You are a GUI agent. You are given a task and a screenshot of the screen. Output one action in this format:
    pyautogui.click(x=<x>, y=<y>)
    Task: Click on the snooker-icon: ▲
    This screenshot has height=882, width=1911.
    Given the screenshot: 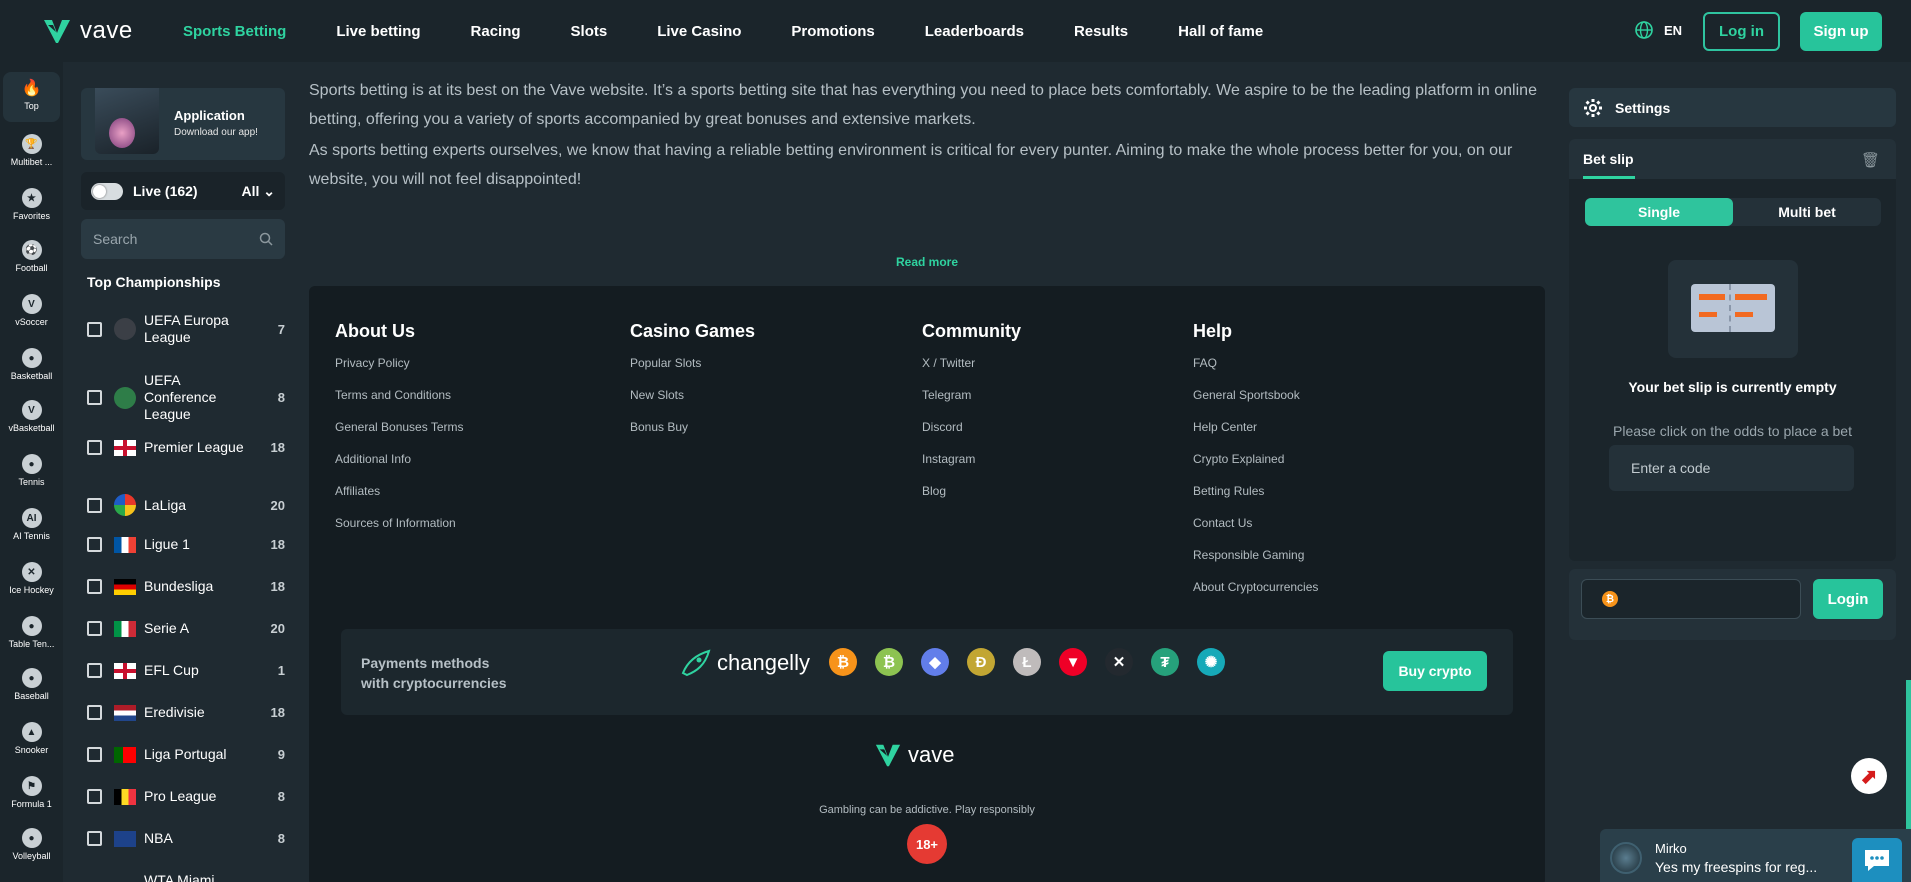 What is the action you would take?
    pyautogui.click(x=31, y=732)
    